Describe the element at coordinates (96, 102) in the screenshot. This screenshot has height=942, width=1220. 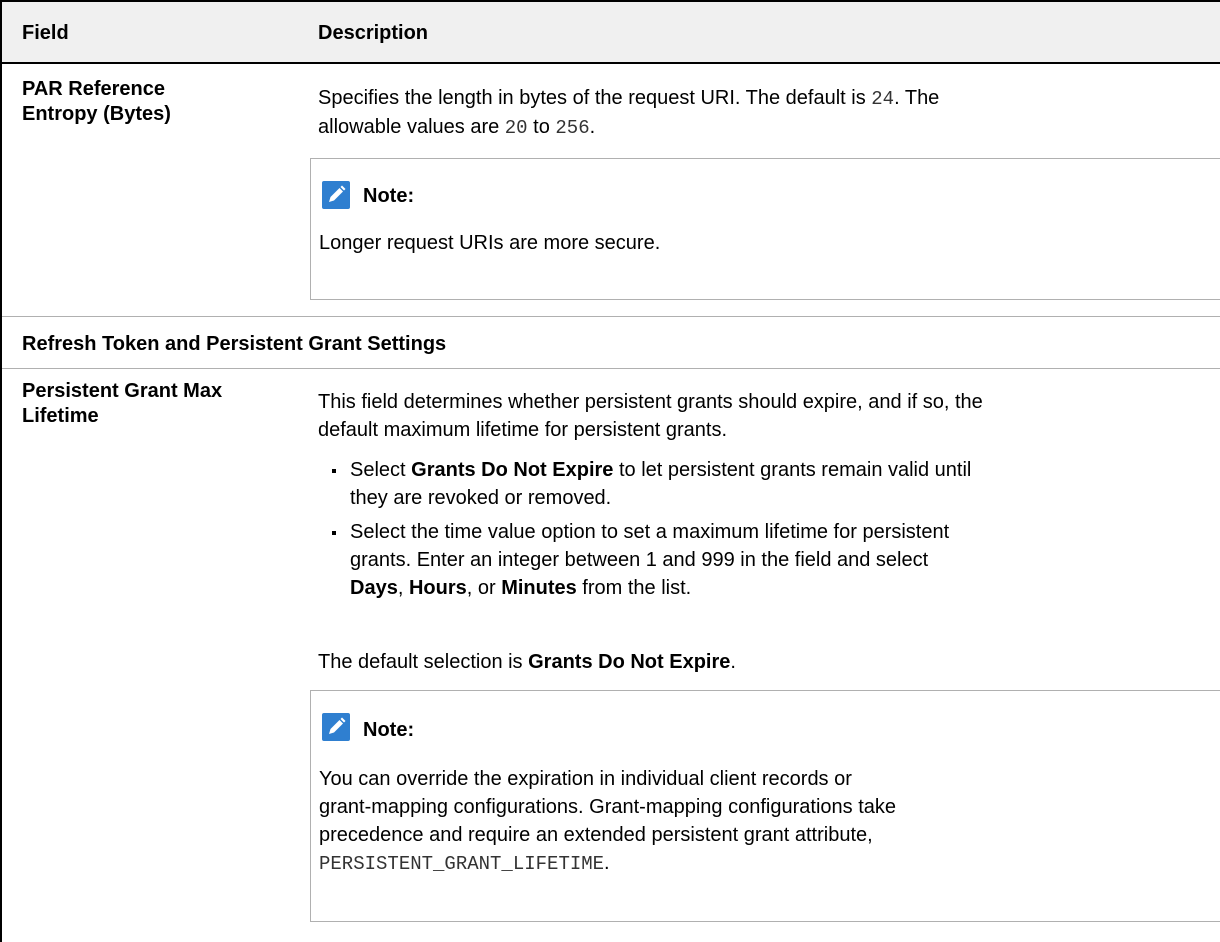
I see `field-name-par-reference: PAR Reference Entropy (Bytes)` at that location.